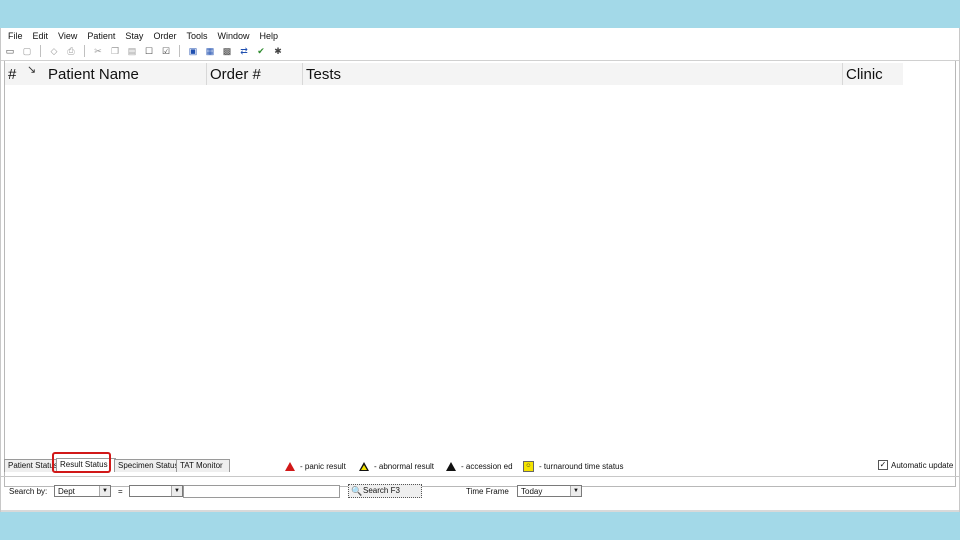  What do you see at coordinates (210, 51) in the screenshot?
I see `window-icon: ▦` at bounding box center [210, 51].